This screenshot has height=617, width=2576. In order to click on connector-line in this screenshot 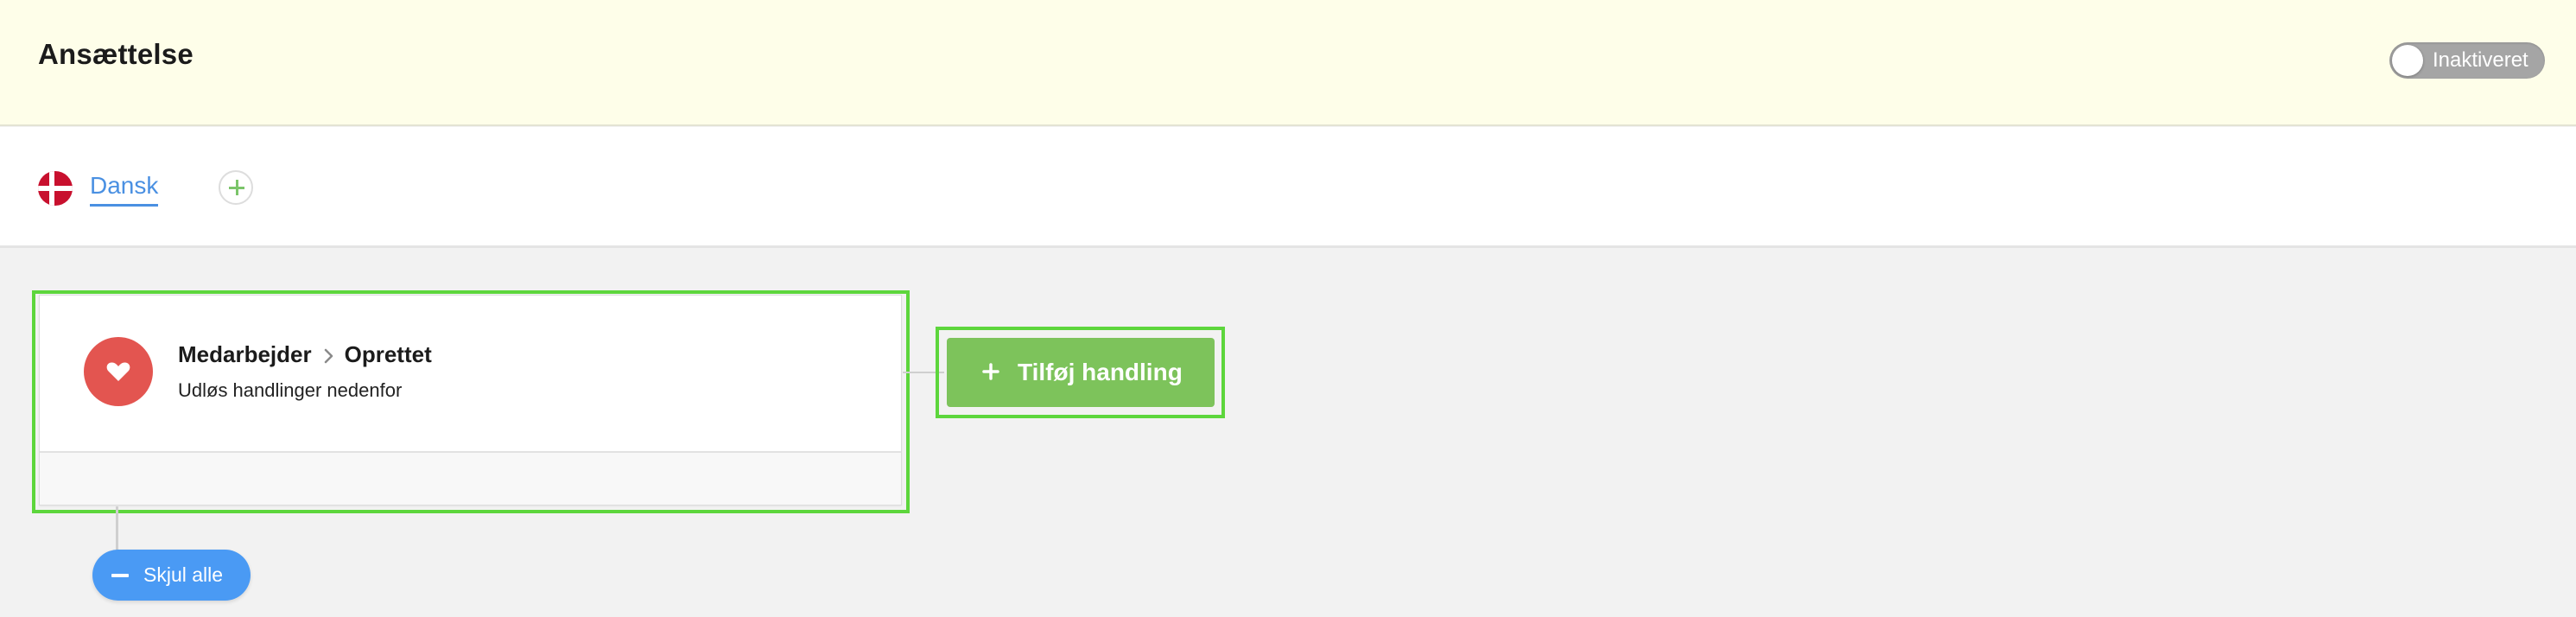, I will do `click(117, 529)`.